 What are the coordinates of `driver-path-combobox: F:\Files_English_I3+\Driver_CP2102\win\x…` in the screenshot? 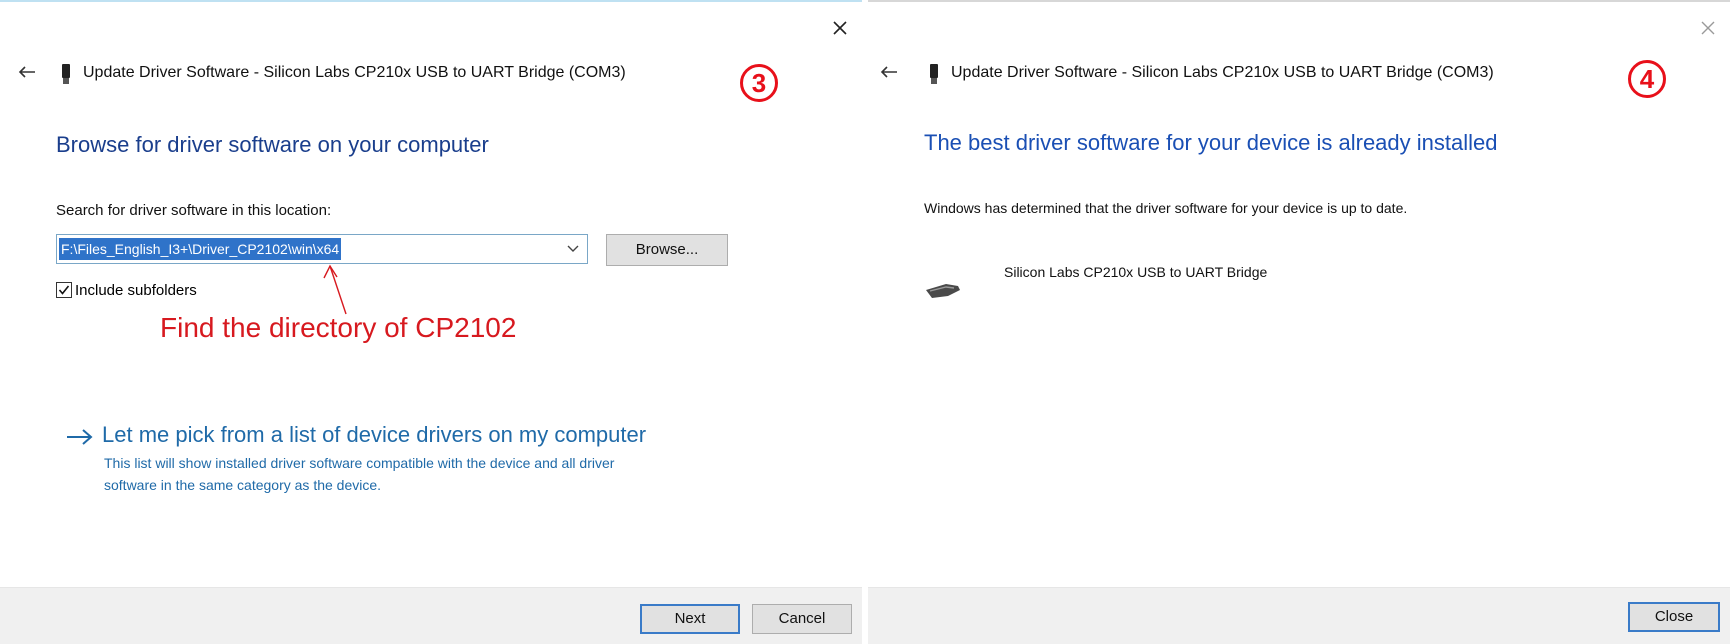 It's located at (322, 249).